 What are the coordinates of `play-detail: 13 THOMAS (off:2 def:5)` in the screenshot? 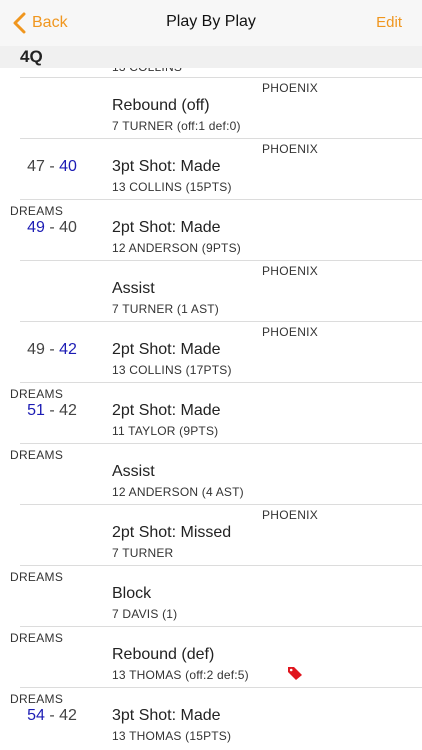 It's located at (180, 675).